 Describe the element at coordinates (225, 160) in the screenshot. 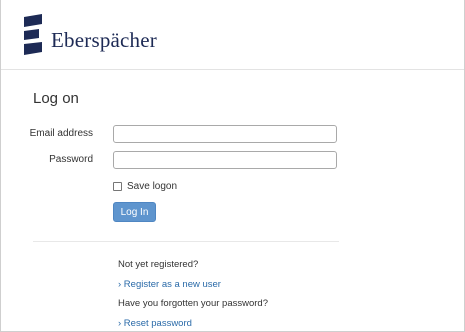

I see `password-field` at that location.